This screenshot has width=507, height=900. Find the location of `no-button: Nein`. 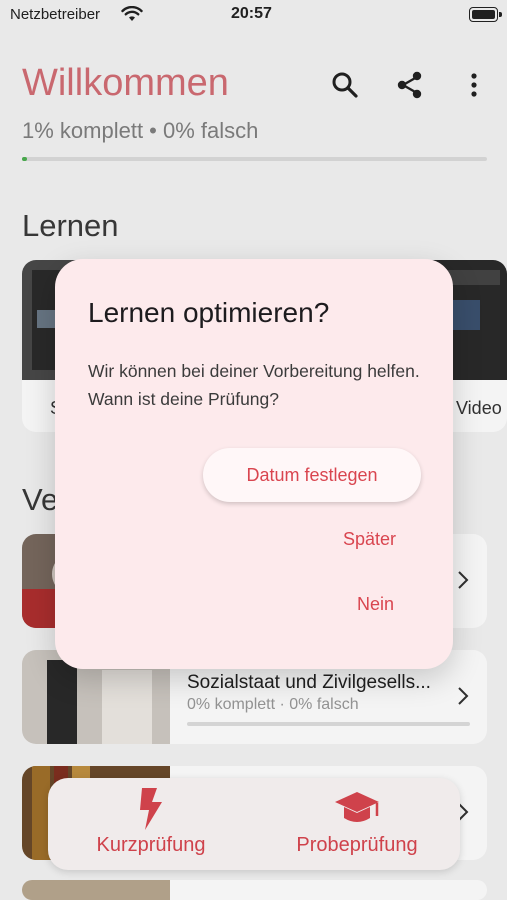

no-button: Nein is located at coordinates (375, 604).